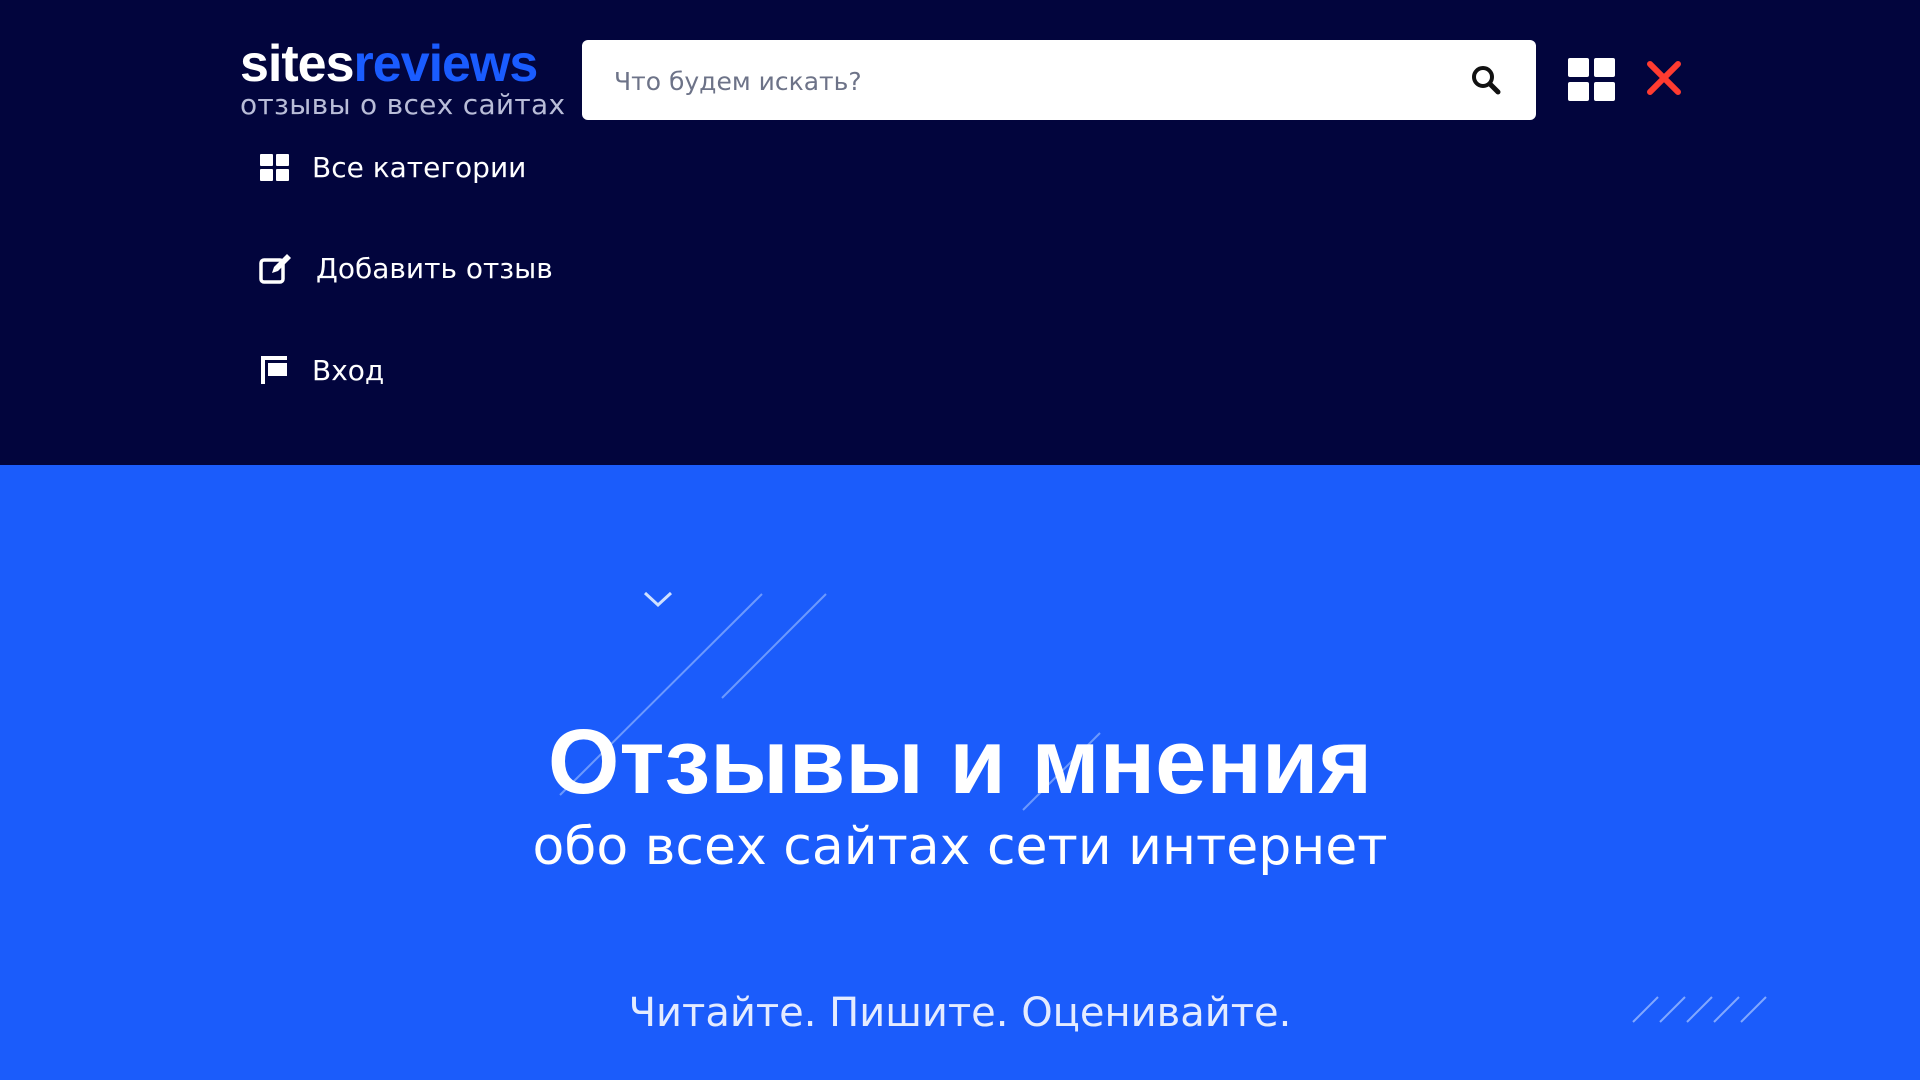 The image size is (1920, 1080). Describe the element at coordinates (275, 370) in the screenshot. I see `flag-icon` at that location.